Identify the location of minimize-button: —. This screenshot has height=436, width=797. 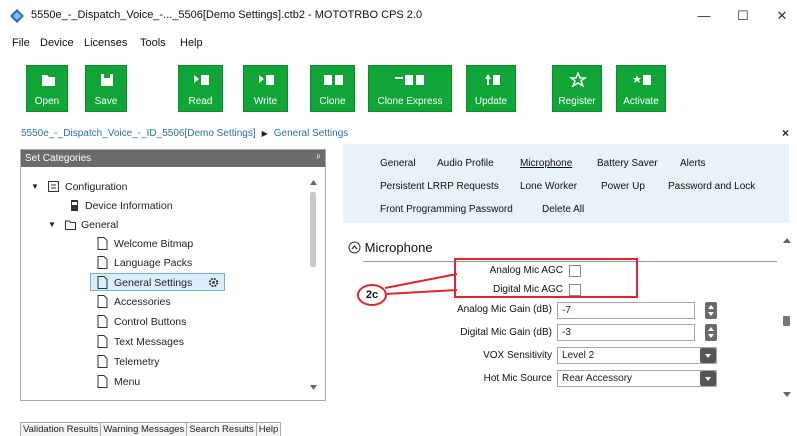
(704, 16).